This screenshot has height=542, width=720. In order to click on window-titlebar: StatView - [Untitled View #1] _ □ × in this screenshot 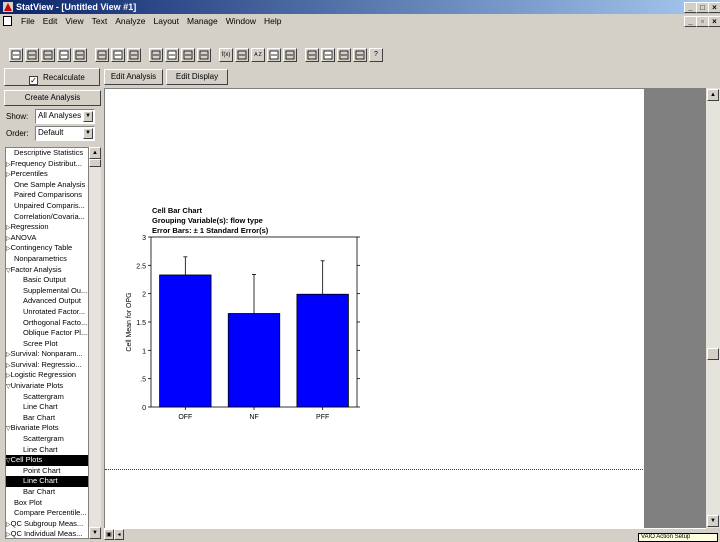, I will do `click(360, 7)`.